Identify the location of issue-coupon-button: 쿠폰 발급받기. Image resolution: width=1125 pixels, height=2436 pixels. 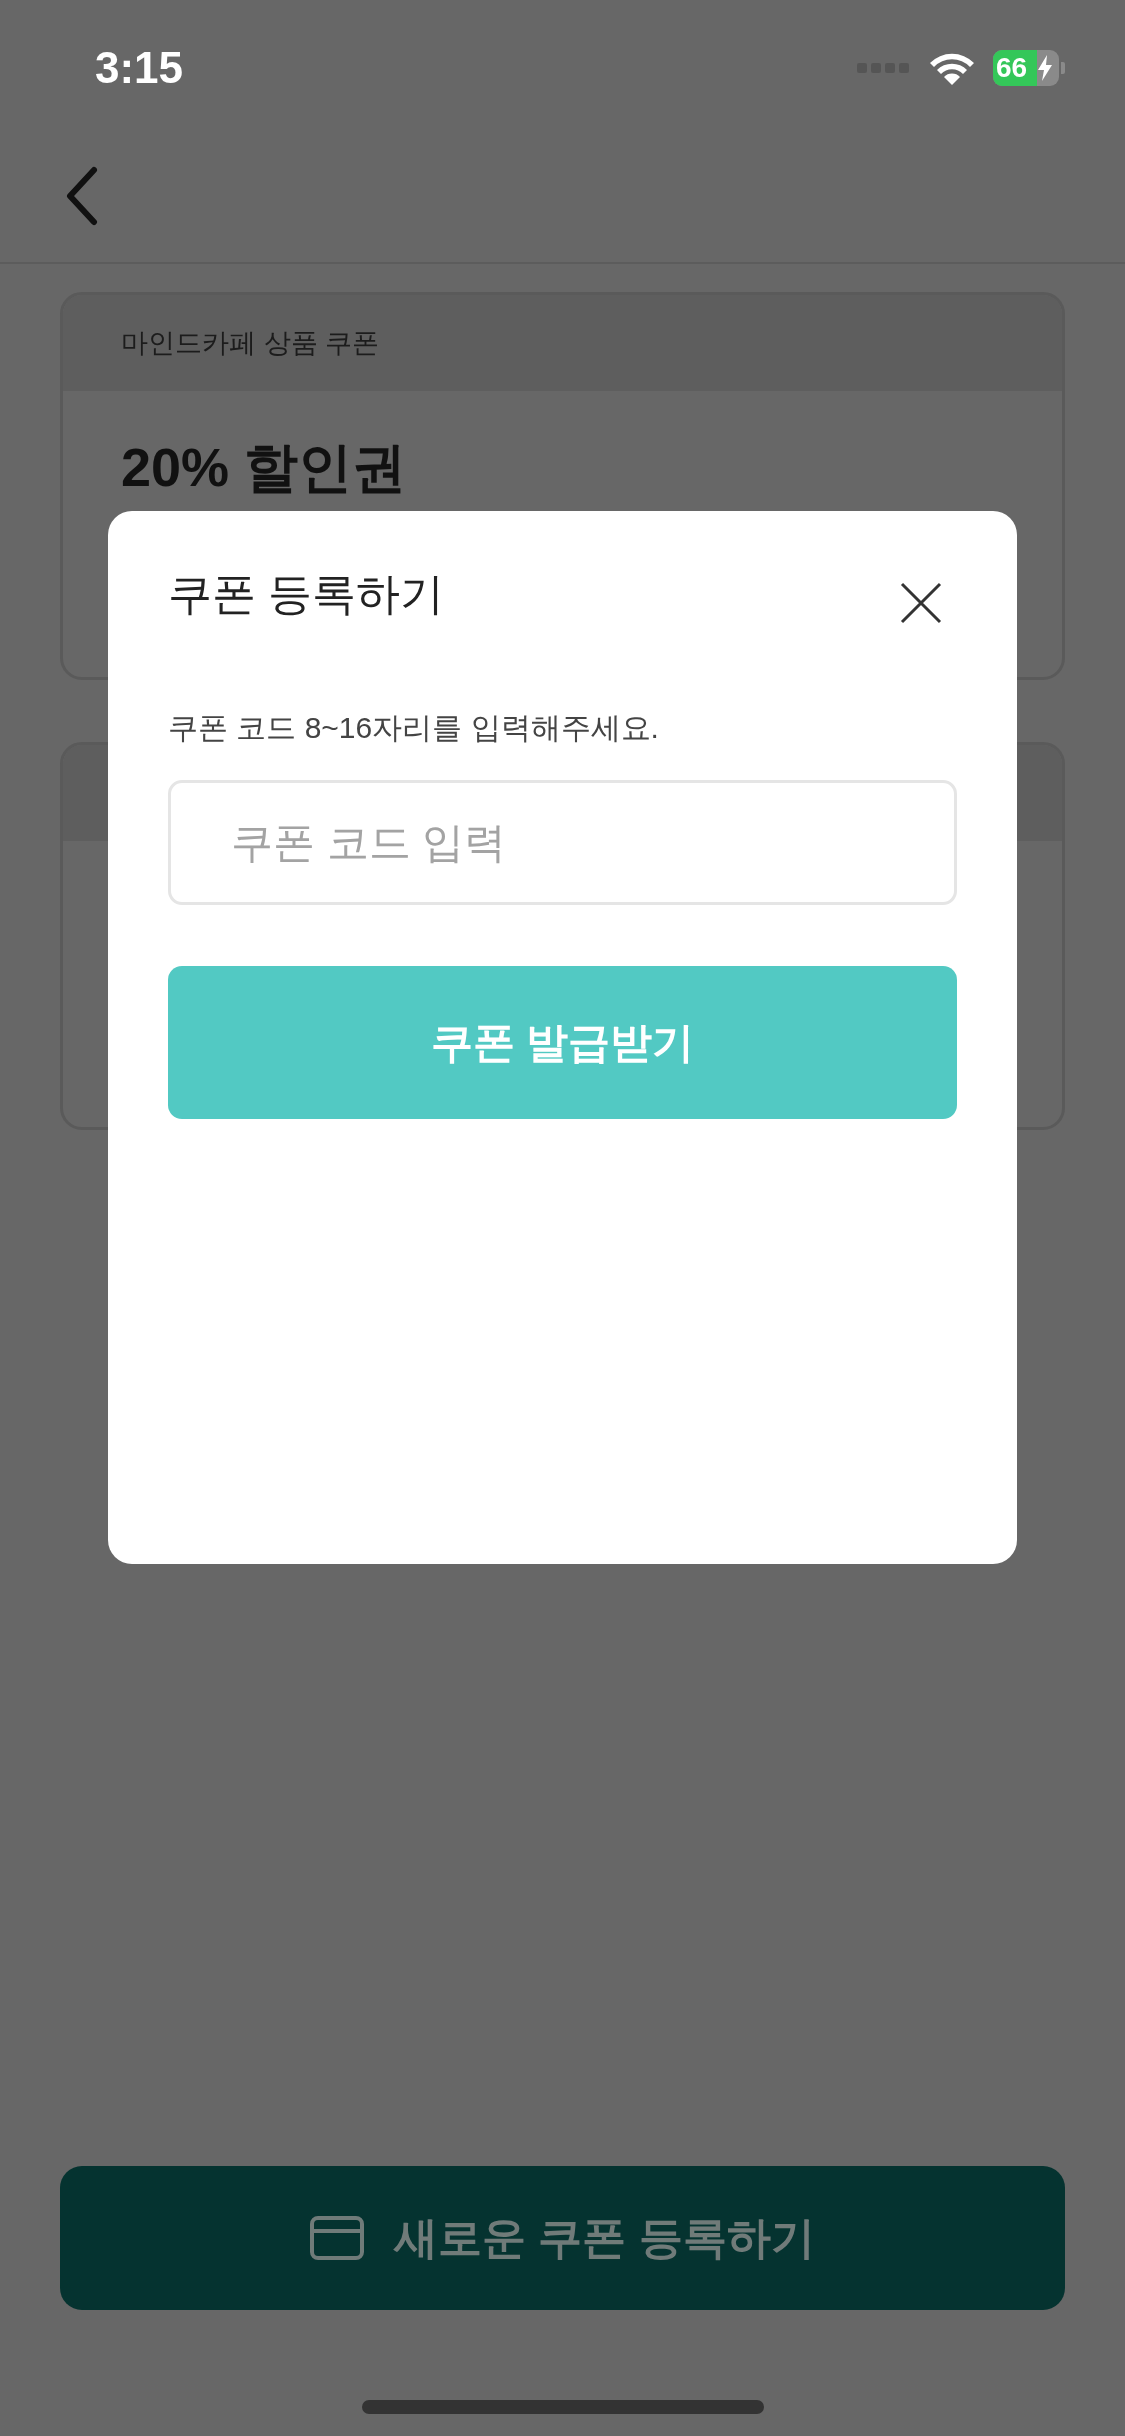
(562, 1042).